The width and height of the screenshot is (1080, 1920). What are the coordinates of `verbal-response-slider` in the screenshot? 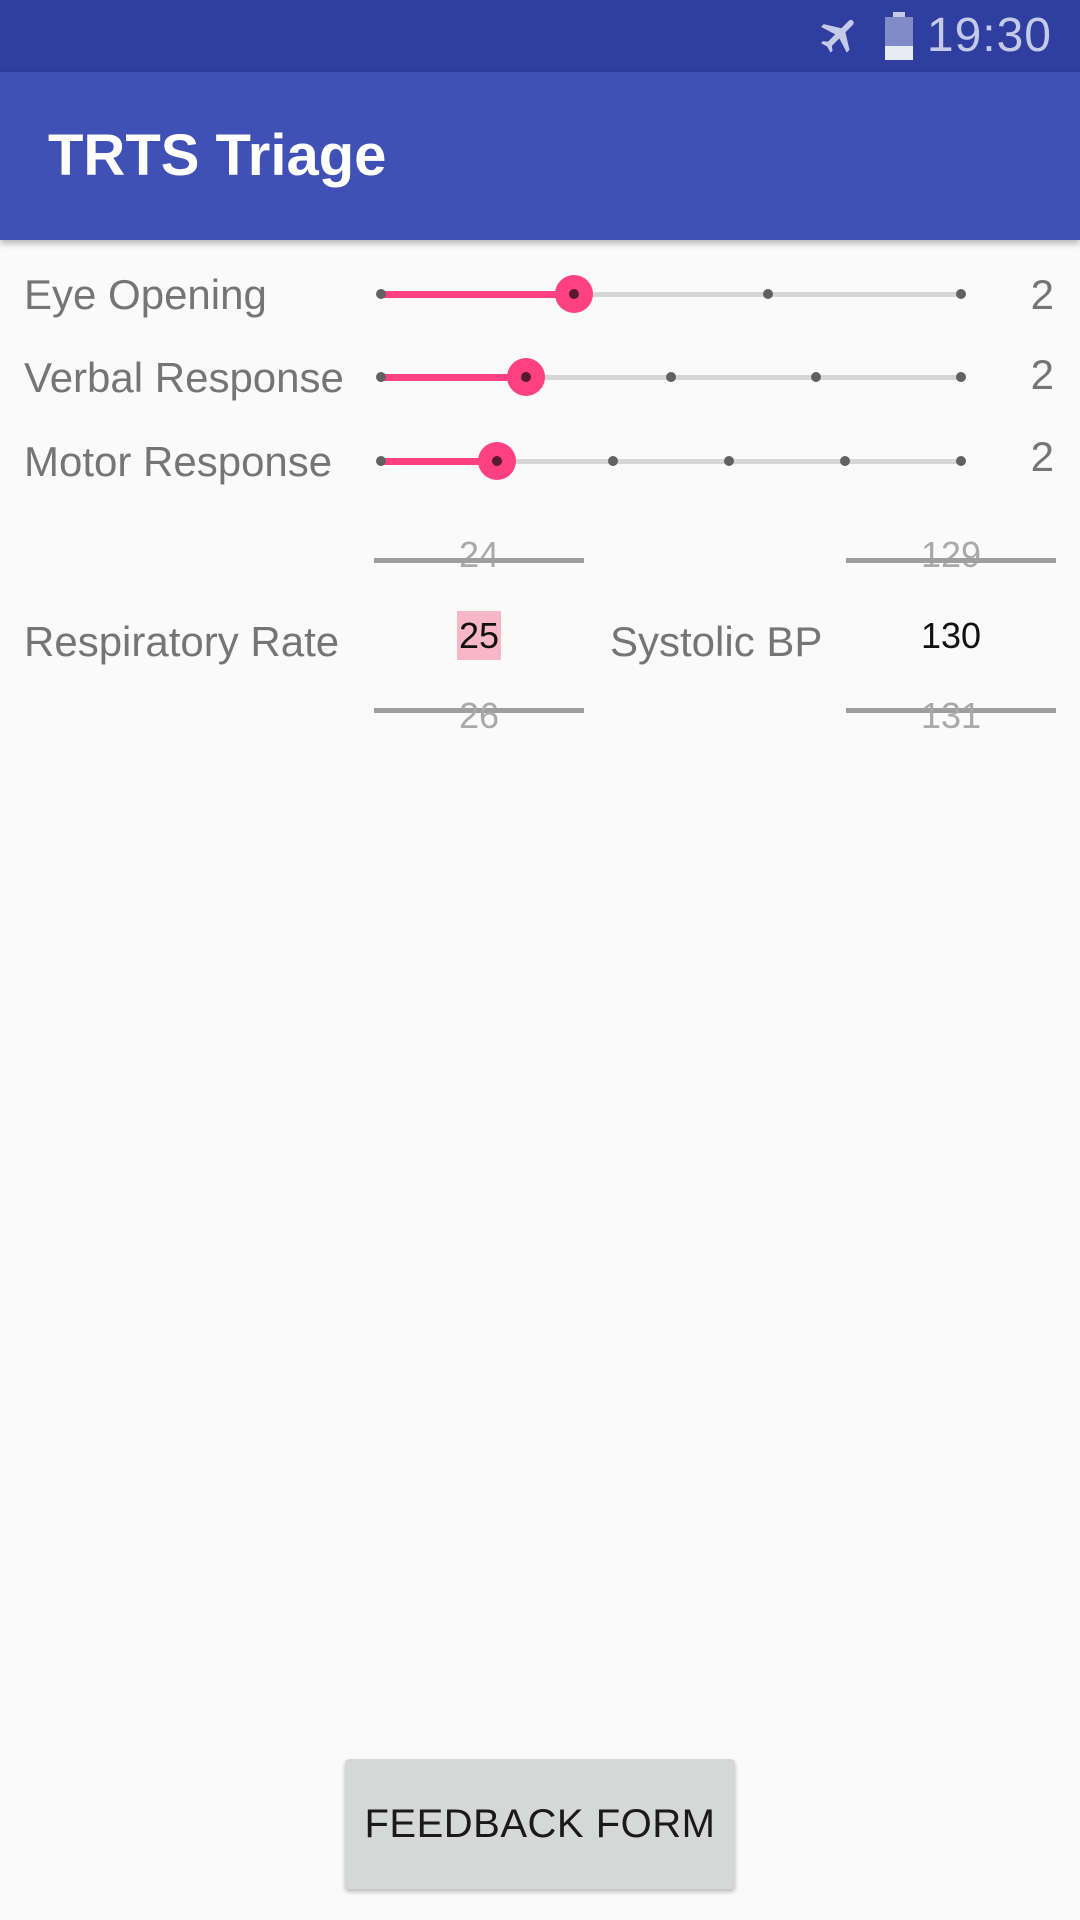 It's located at (671, 377).